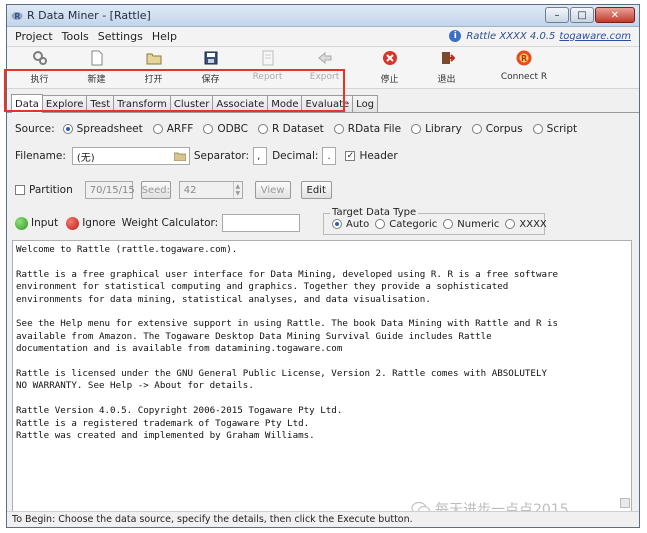 This screenshot has width=647, height=533. I want to click on radio-spreadsheet, so click(67, 129).